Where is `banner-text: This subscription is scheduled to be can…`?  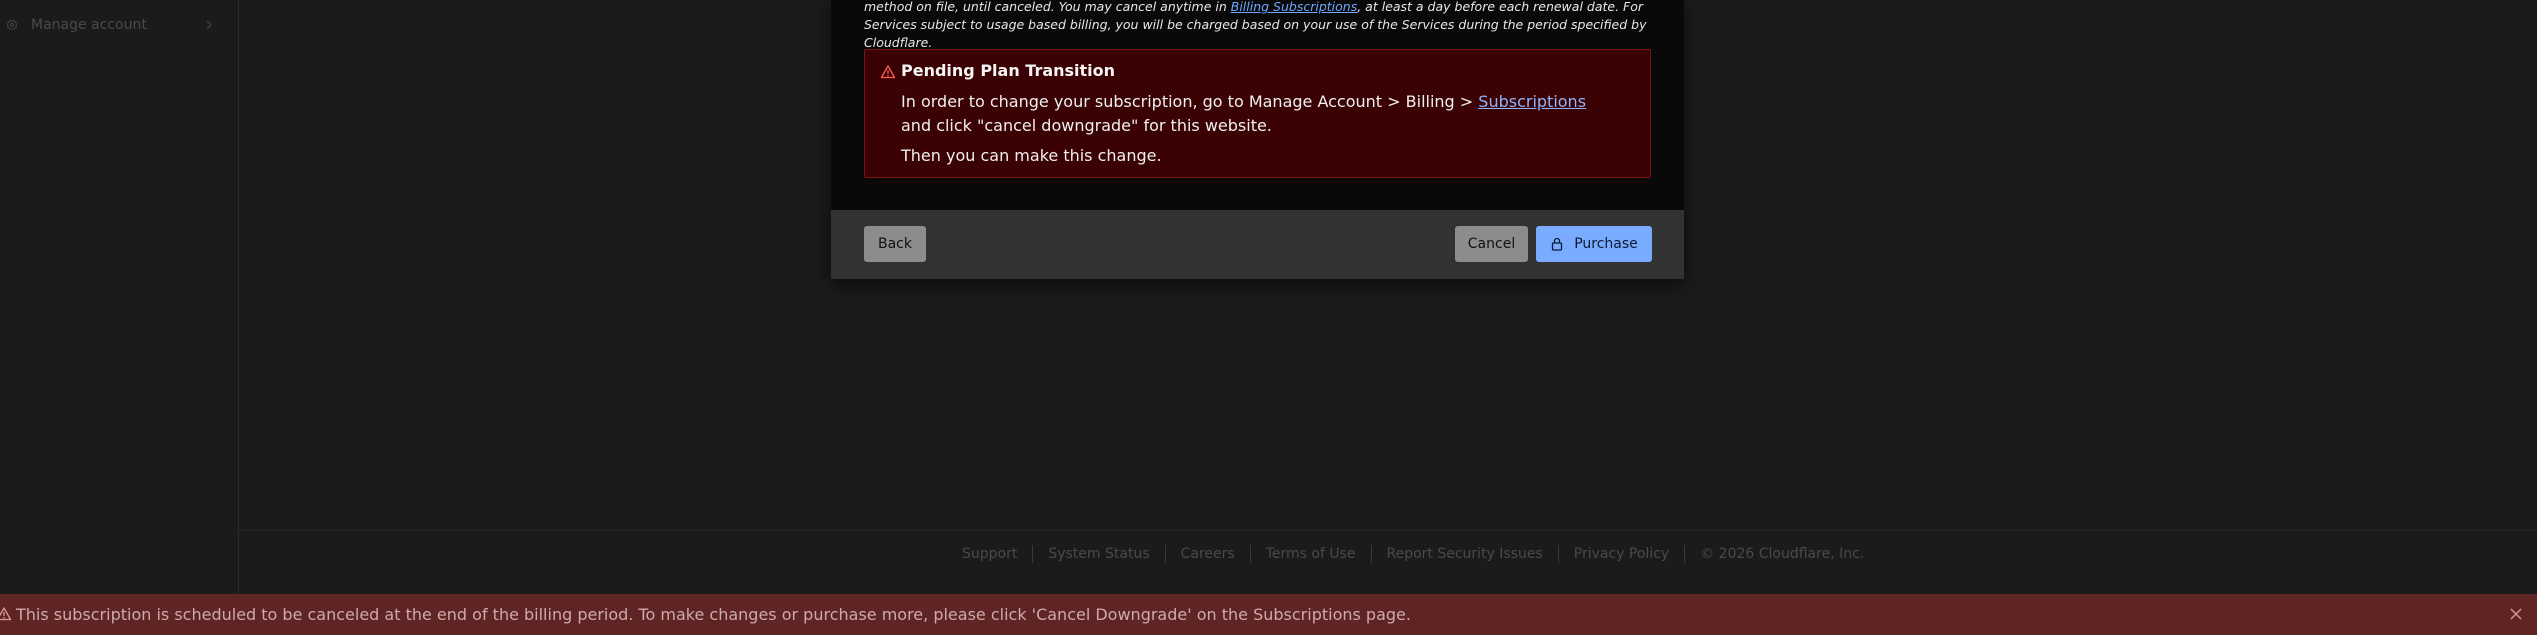 banner-text: This subscription is scheduled to be can… is located at coordinates (713, 614).